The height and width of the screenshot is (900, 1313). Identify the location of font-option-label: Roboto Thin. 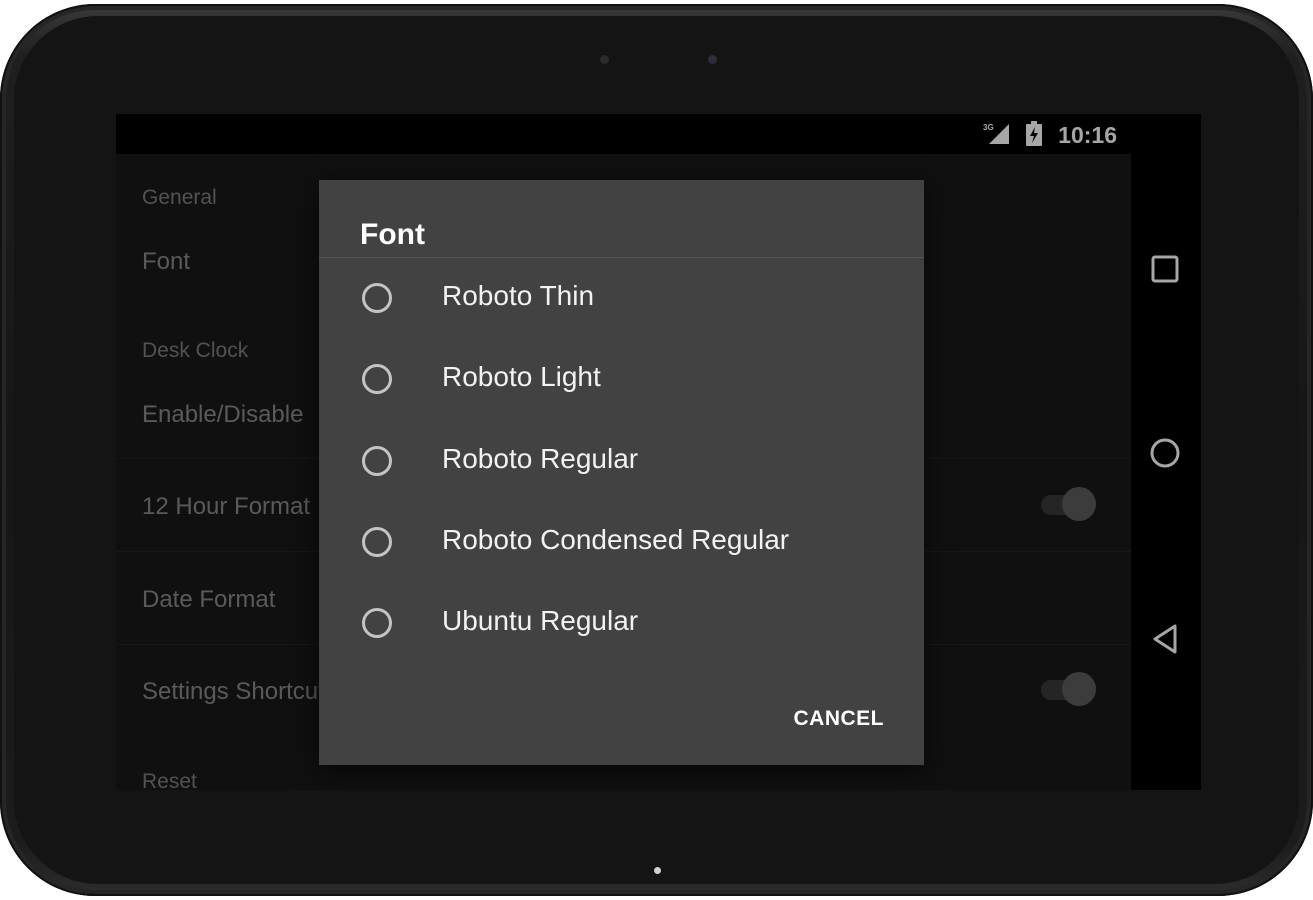
(518, 295).